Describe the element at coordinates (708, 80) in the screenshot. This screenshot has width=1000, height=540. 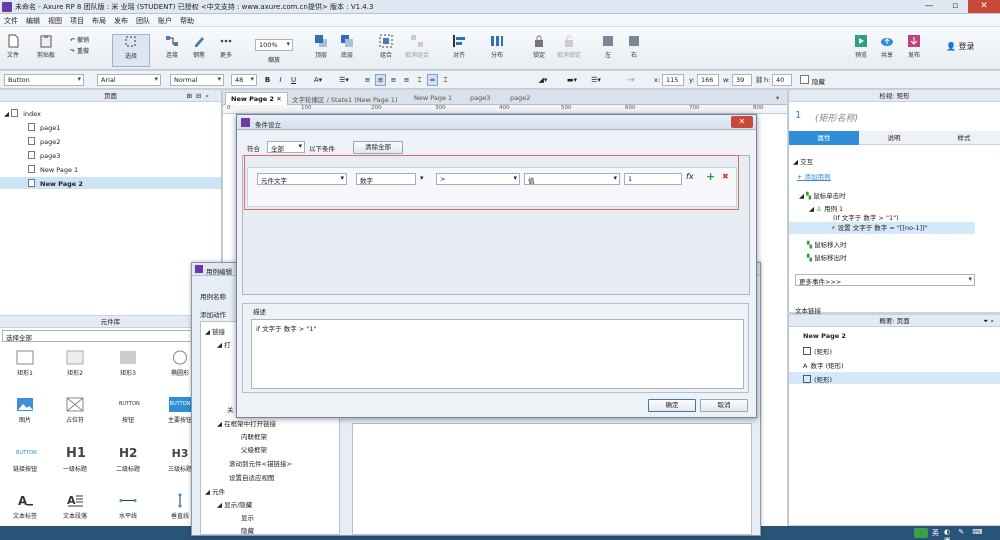
I see `y-input: 166` at that location.